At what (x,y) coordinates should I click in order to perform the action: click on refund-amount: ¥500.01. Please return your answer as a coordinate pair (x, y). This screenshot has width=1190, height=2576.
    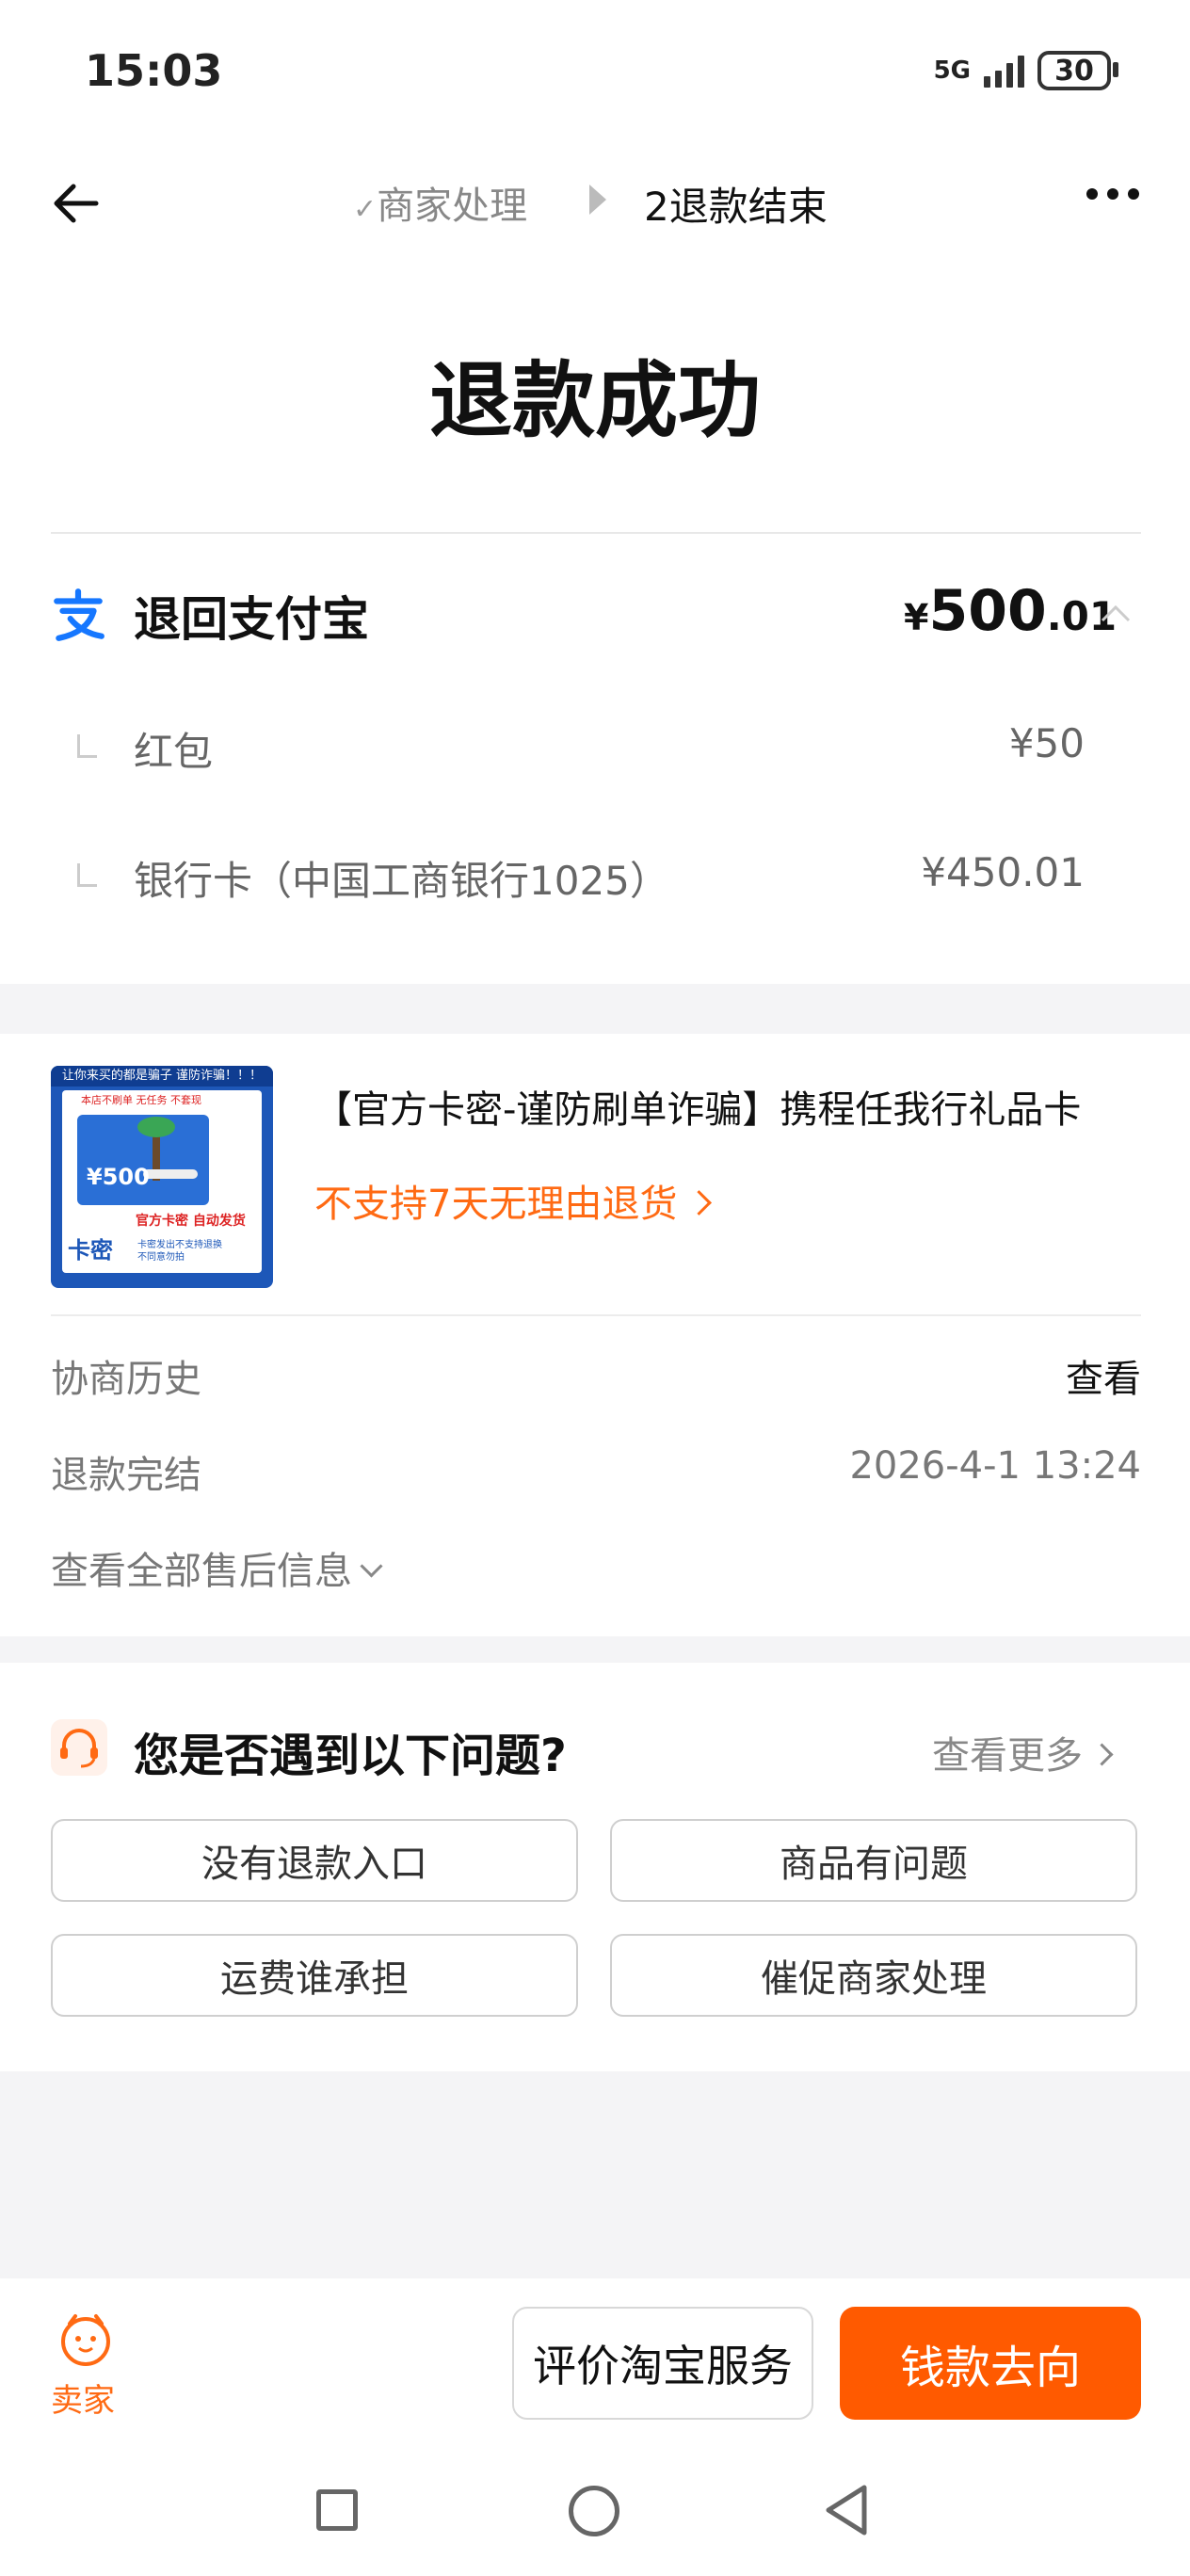
    Looking at the image, I should click on (1010, 611).